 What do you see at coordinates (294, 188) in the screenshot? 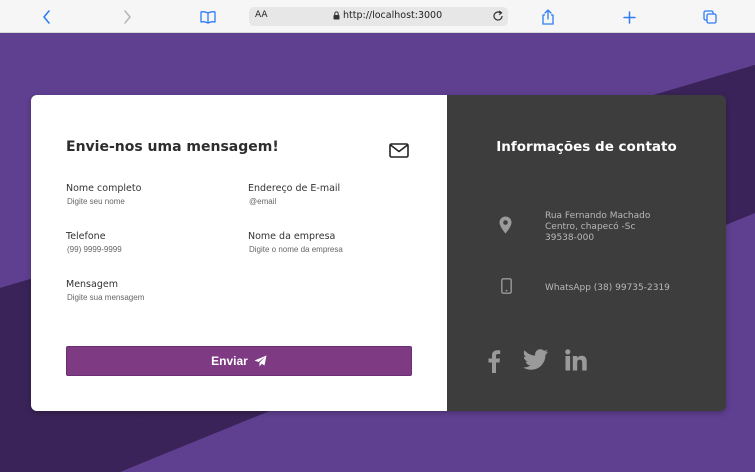
I see `email-label: Endereço de E-mail` at bounding box center [294, 188].